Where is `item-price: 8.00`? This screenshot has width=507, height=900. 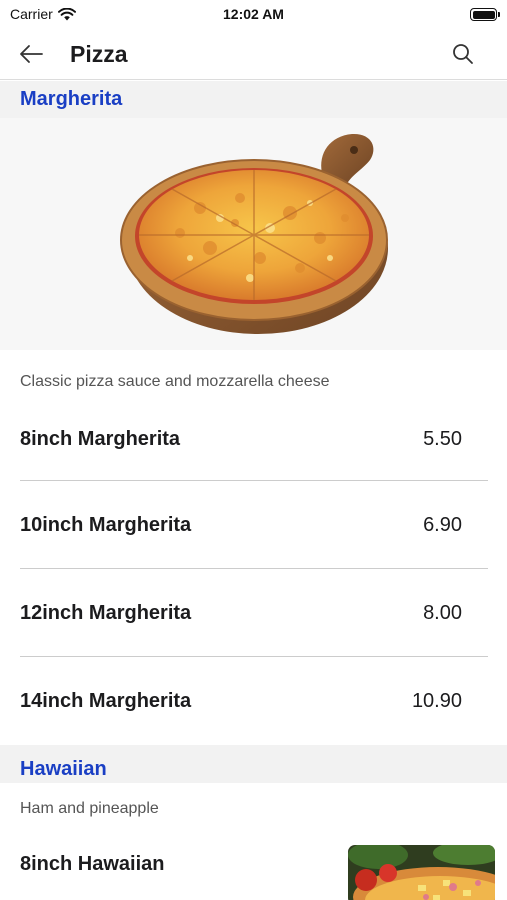 item-price: 8.00 is located at coordinates (442, 613).